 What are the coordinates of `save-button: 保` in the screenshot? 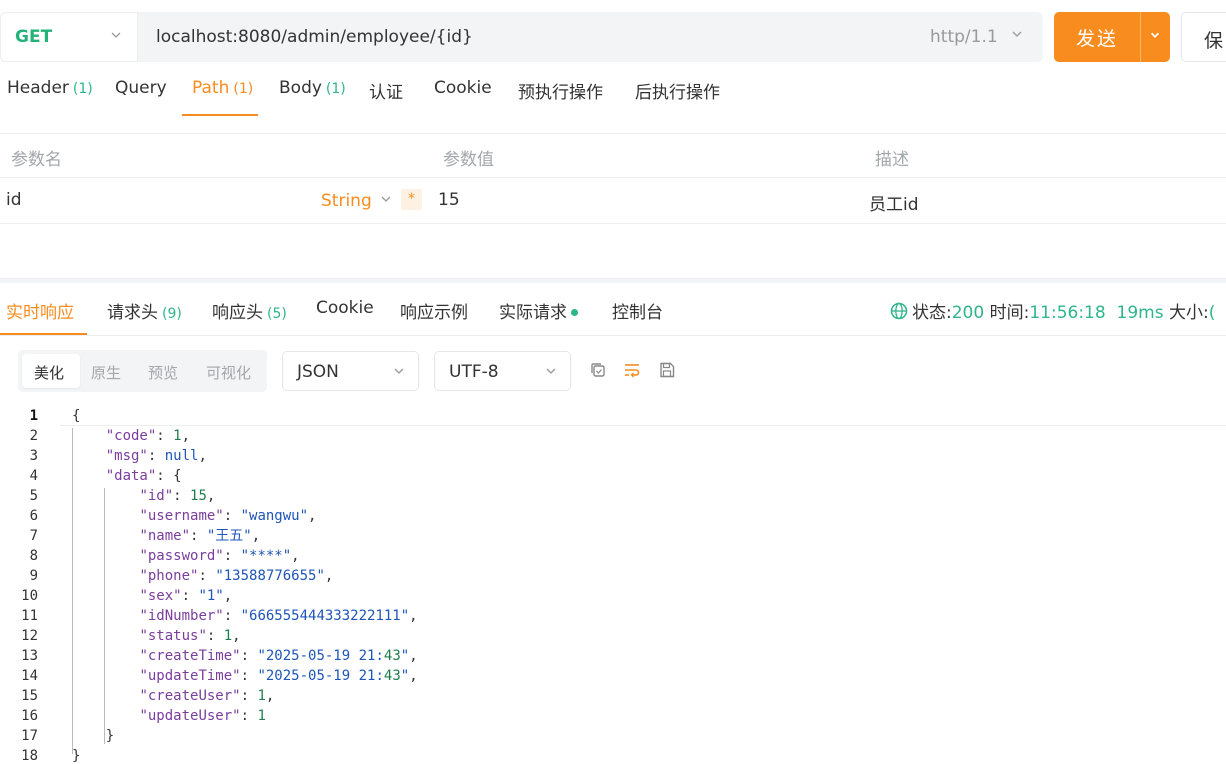 It's located at (1203, 37).